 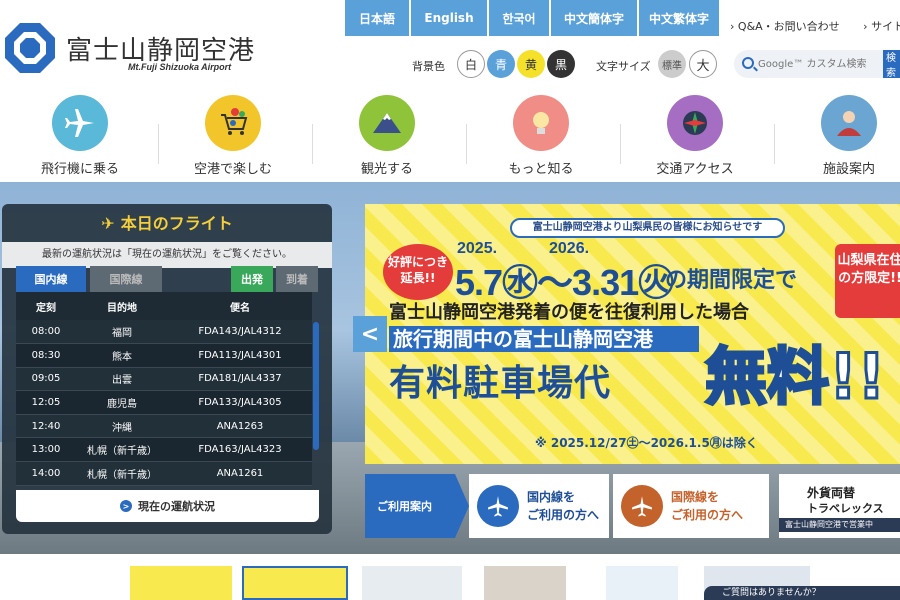 I want to click on table-row: 13:00 札幌（新千歳） FDA163/JAL4323, so click(x=164, y=450).